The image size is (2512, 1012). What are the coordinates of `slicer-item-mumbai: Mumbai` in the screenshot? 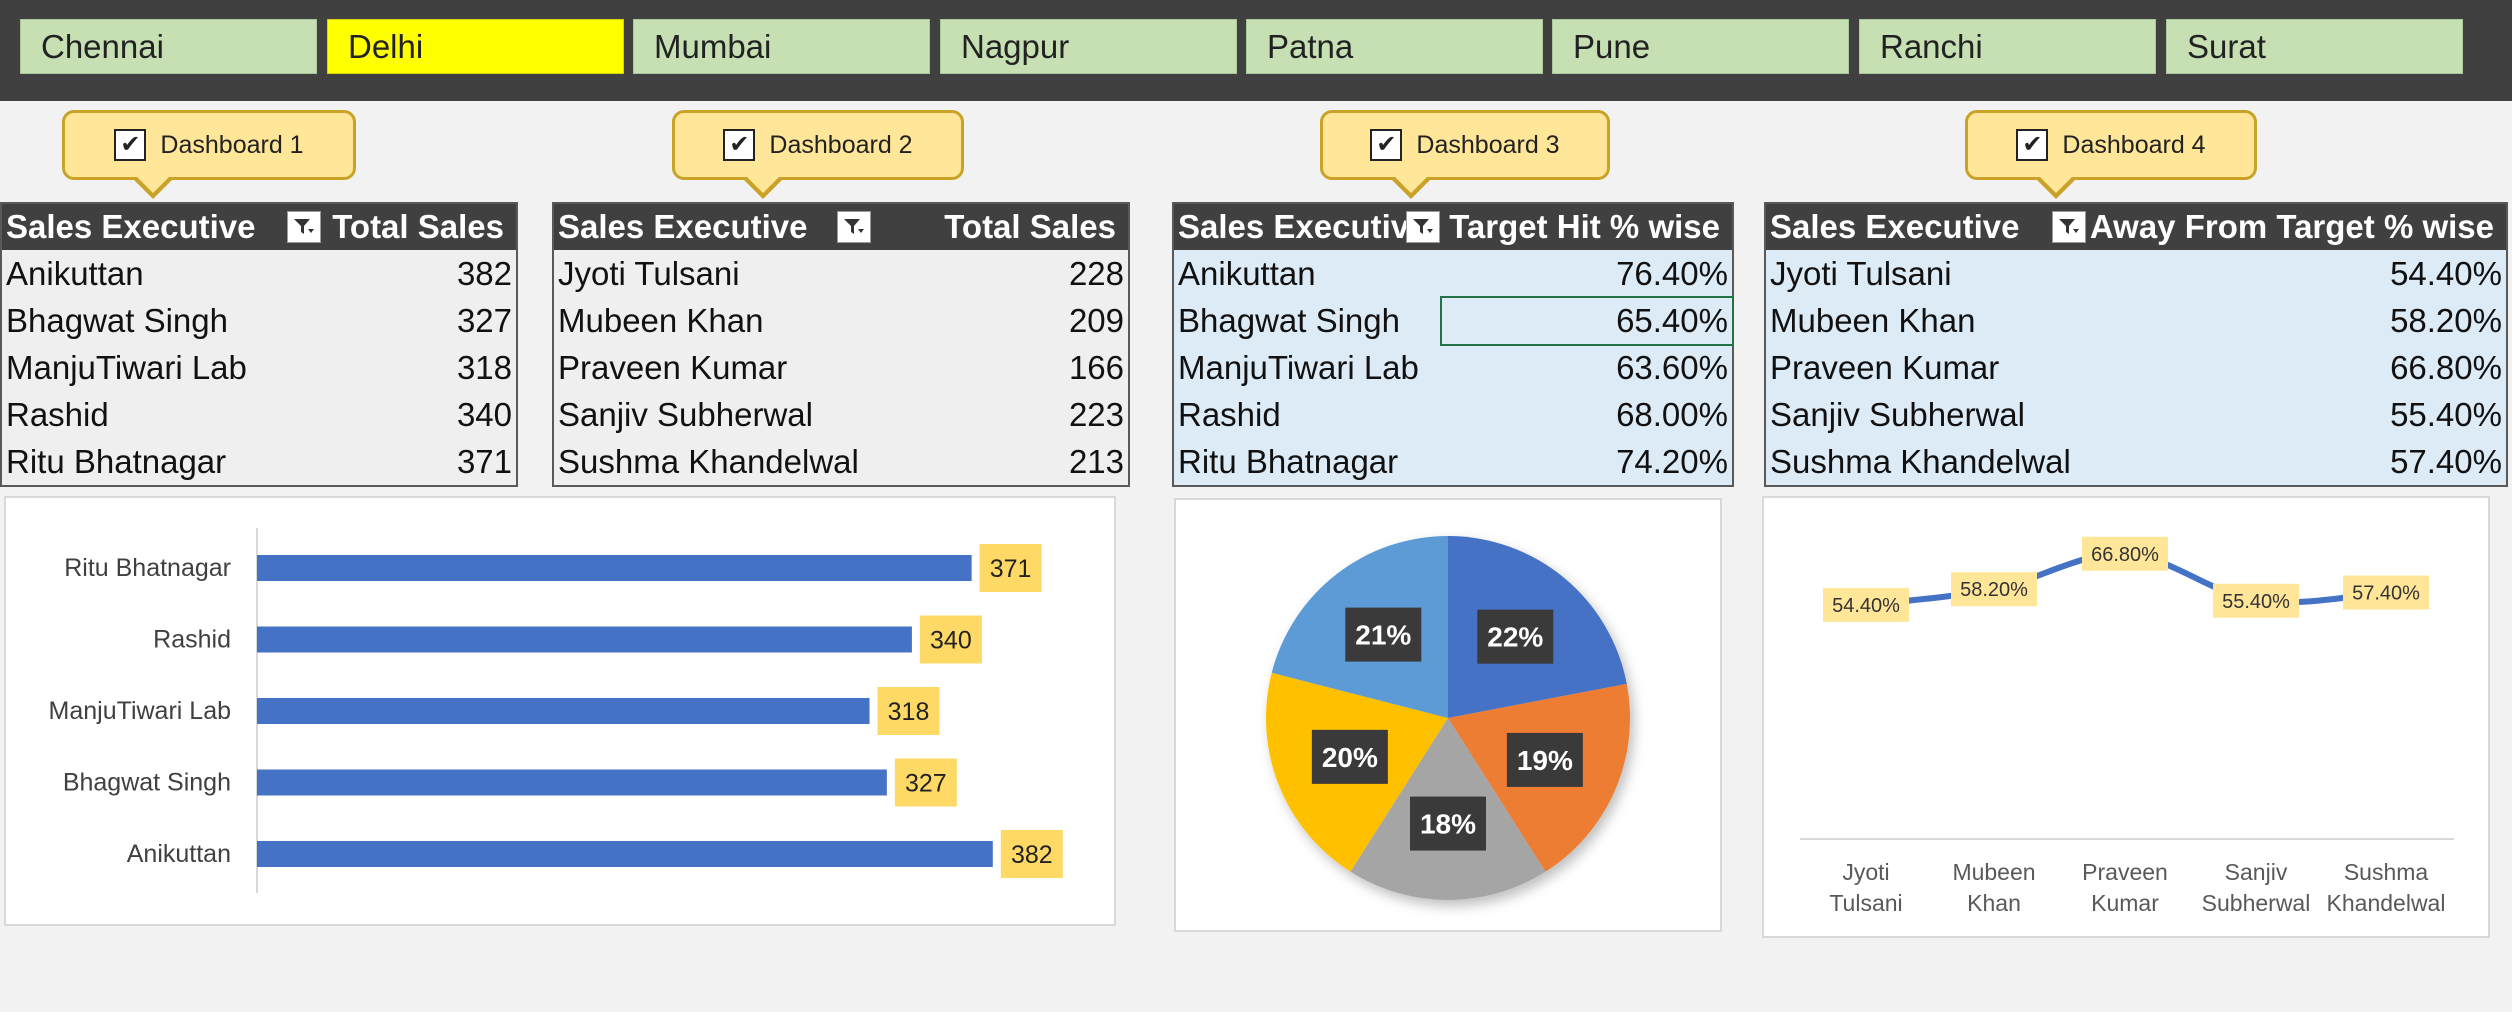 It's located at (781, 46).